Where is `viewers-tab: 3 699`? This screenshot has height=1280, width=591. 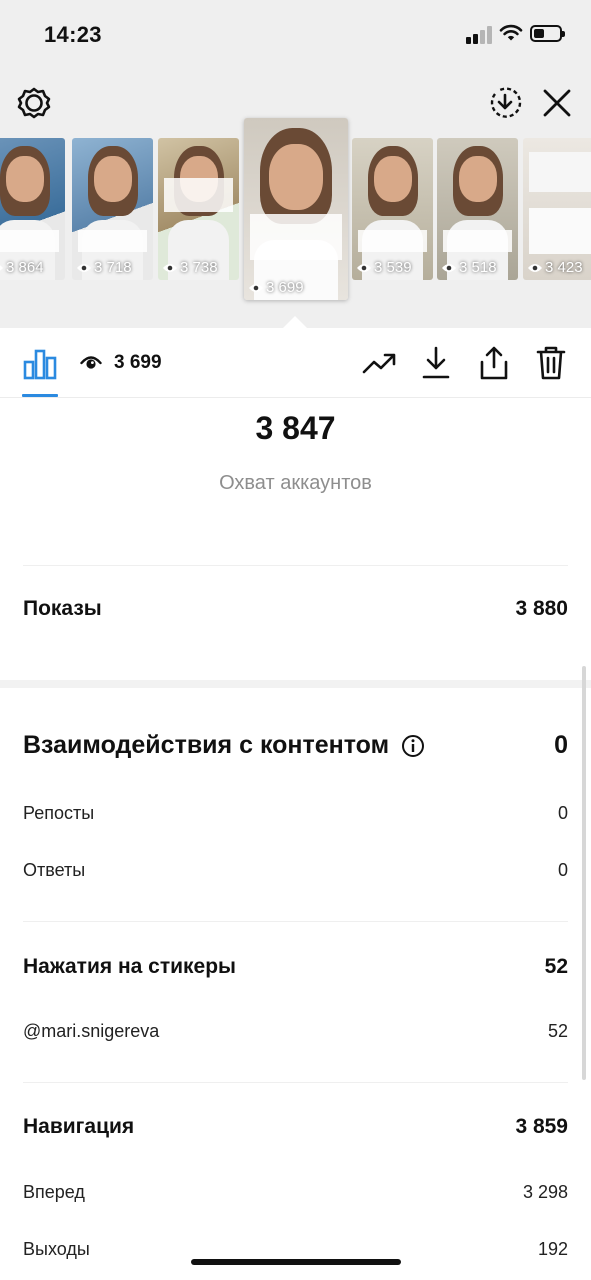 viewers-tab: 3 699 is located at coordinates (121, 363).